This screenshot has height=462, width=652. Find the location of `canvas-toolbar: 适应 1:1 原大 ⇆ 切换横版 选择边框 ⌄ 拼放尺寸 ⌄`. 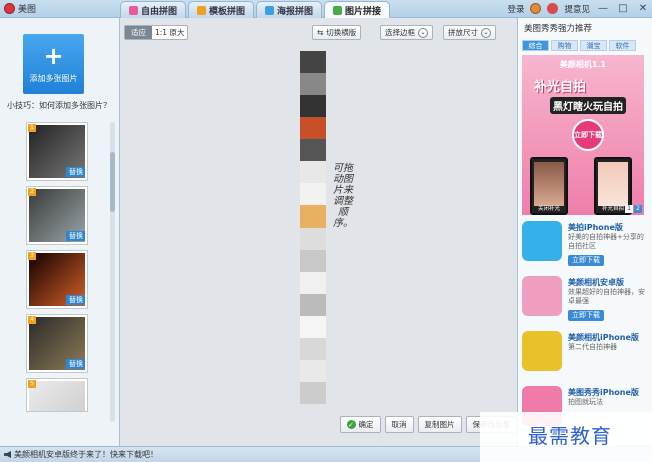

canvas-toolbar: 适应 1:1 原大 ⇆ 切换横版 选择边框 ⌄ 拼放尺寸 ⌄ is located at coordinates (318, 31).